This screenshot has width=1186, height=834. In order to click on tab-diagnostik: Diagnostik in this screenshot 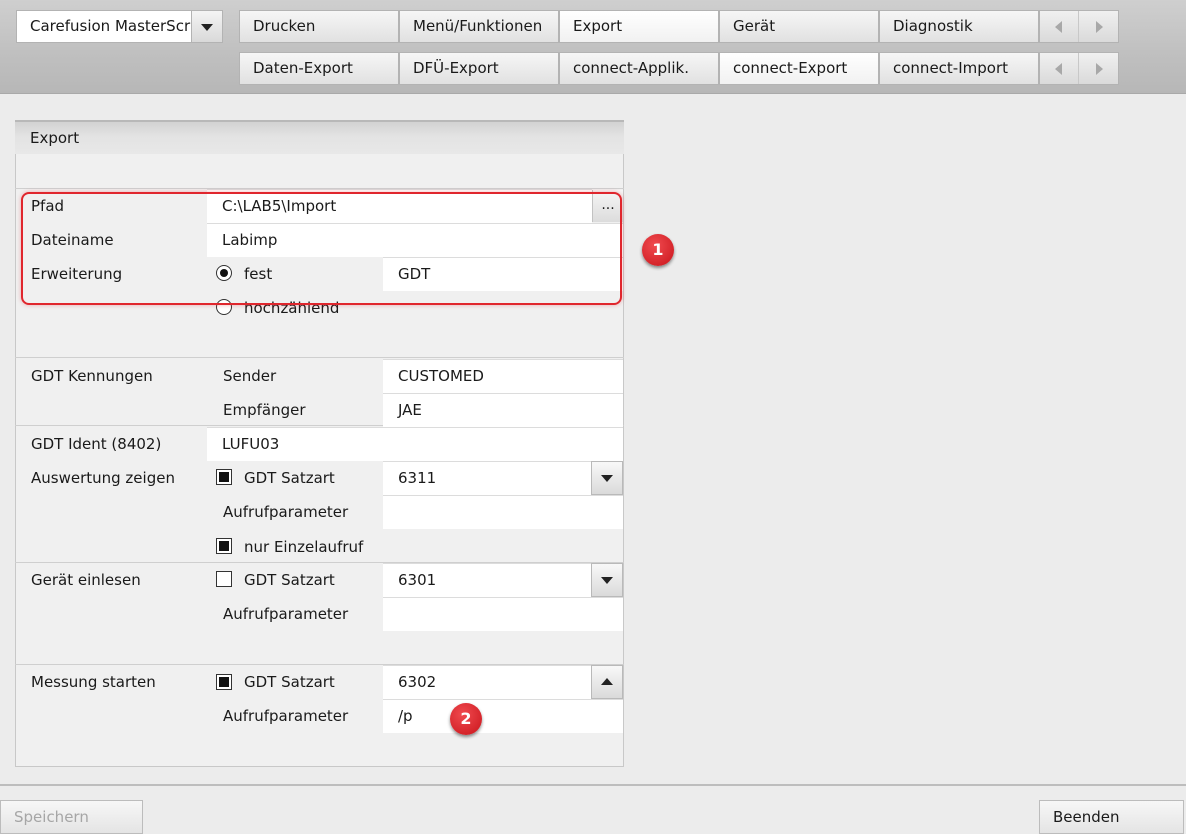, I will do `click(959, 26)`.